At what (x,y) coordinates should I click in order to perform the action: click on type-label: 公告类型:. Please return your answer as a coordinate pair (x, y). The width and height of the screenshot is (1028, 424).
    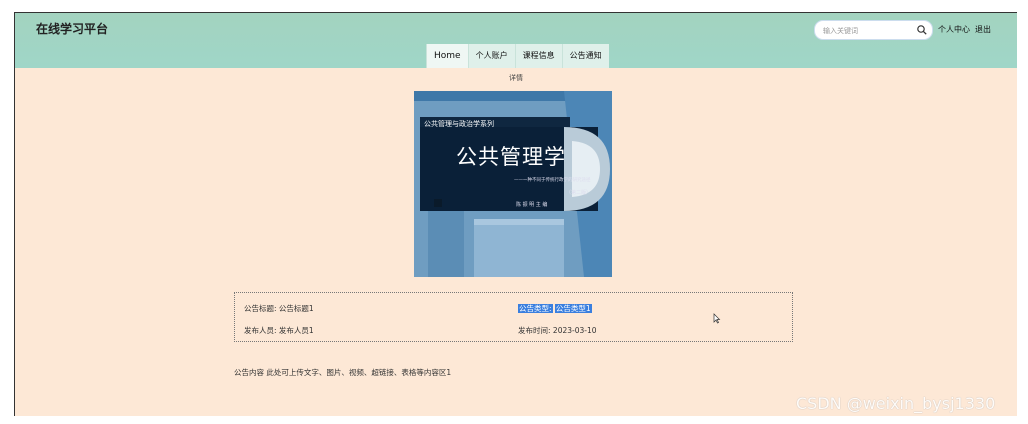
    Looking at the image, I should click on (535, 308).